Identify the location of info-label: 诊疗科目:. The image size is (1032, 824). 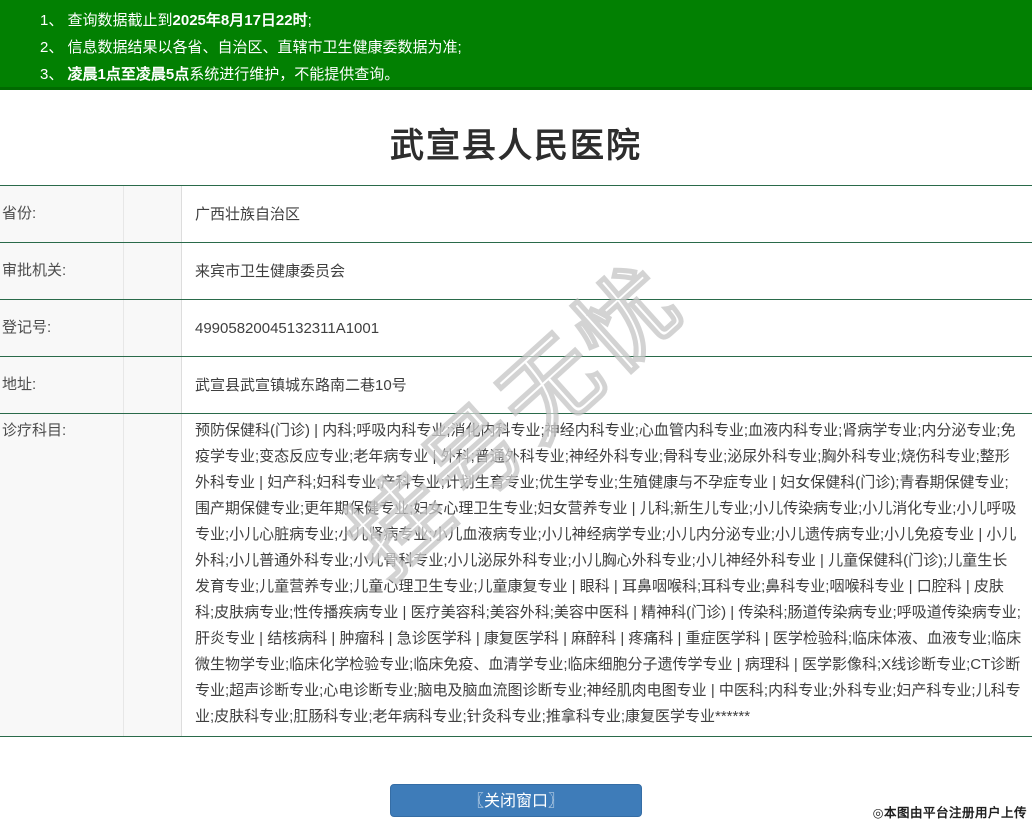
(91, 575).